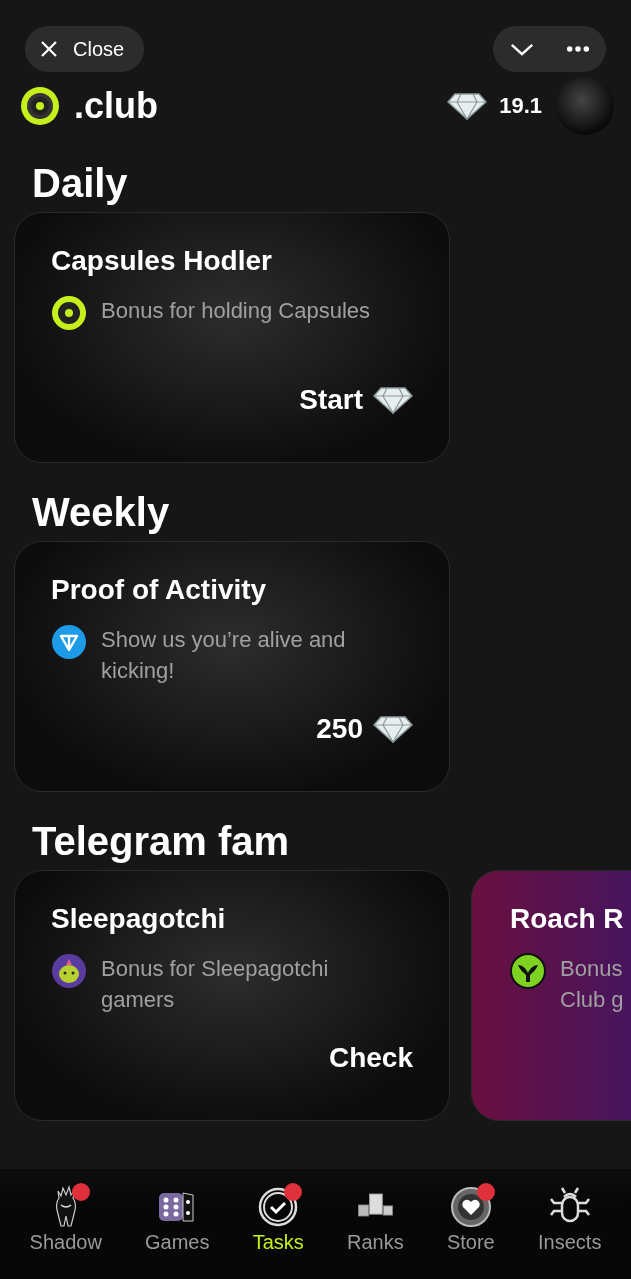  What do you see at coordinates (161, 841) in the screenshot?
I see `section-heading: Telegram fam` at bounding box center [161, 841].